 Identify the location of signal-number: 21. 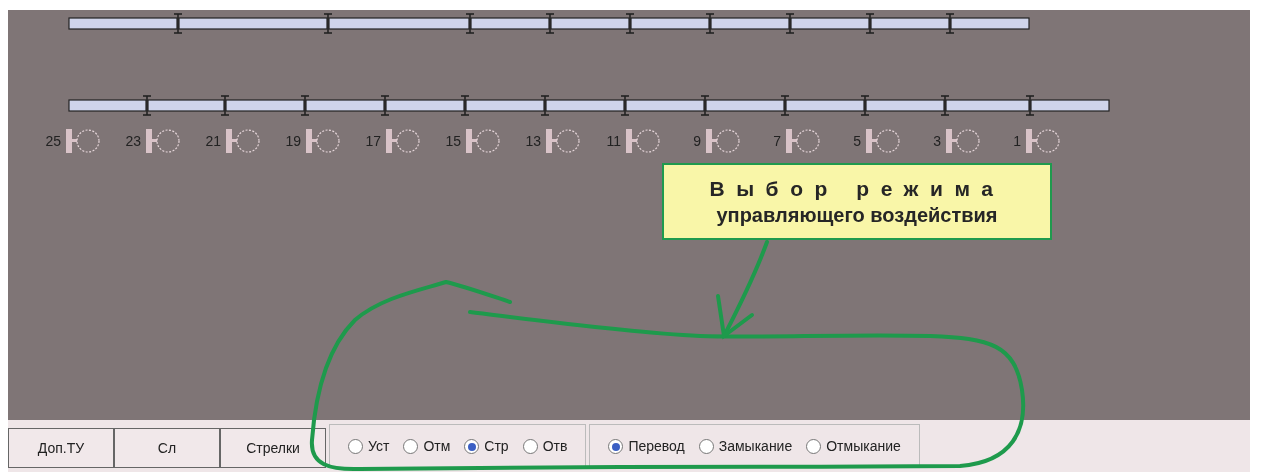
(212, 141).